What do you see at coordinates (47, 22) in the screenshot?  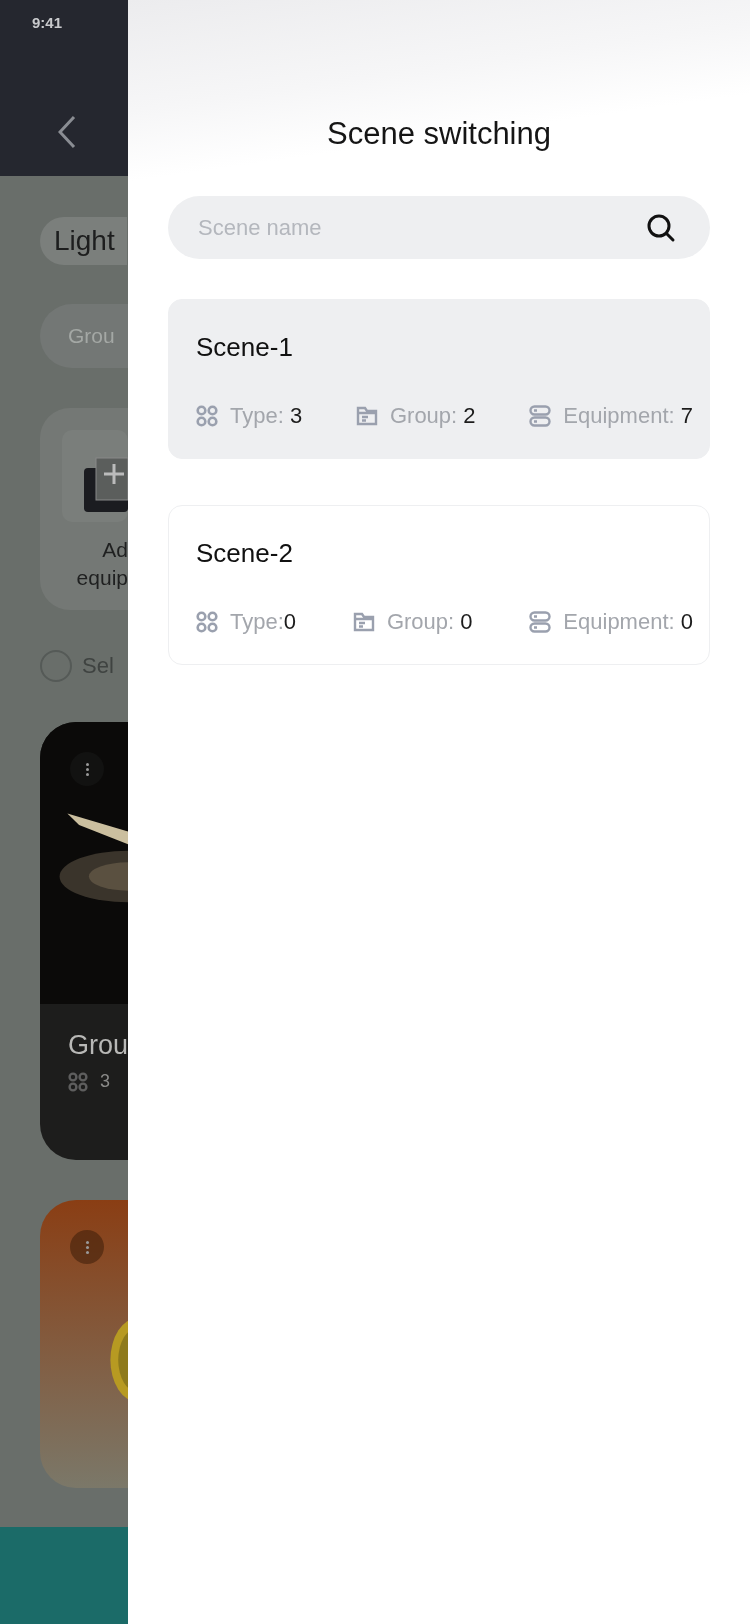 I see `status-time: 9:41` at bounding box center [47, 22].